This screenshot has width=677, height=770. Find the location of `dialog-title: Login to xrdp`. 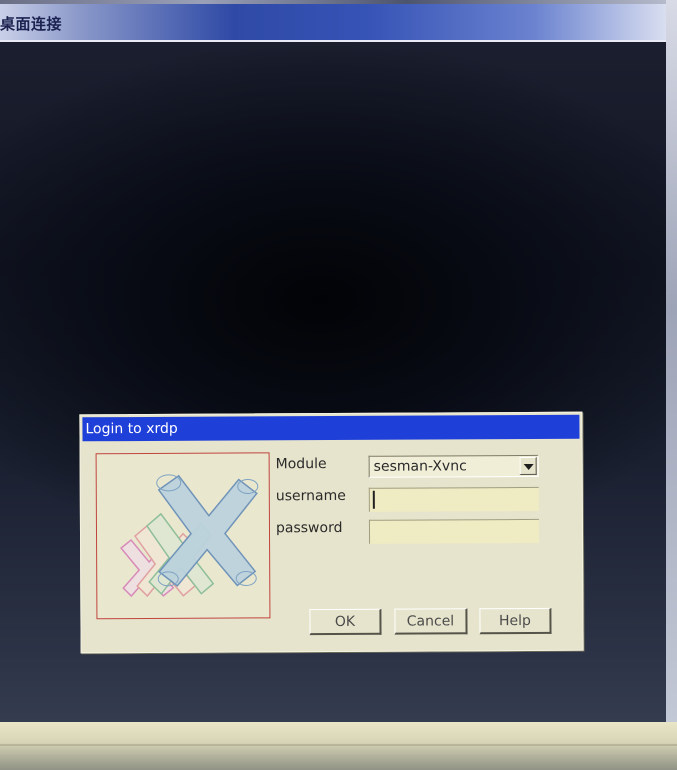

dialog-title: Login to xrdp is located at coordinates (131, 429).